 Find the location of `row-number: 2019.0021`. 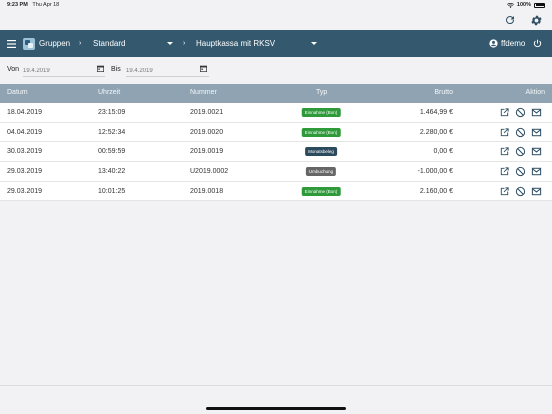

row-number: 2019.0021 is located at coordinates (207, 112).